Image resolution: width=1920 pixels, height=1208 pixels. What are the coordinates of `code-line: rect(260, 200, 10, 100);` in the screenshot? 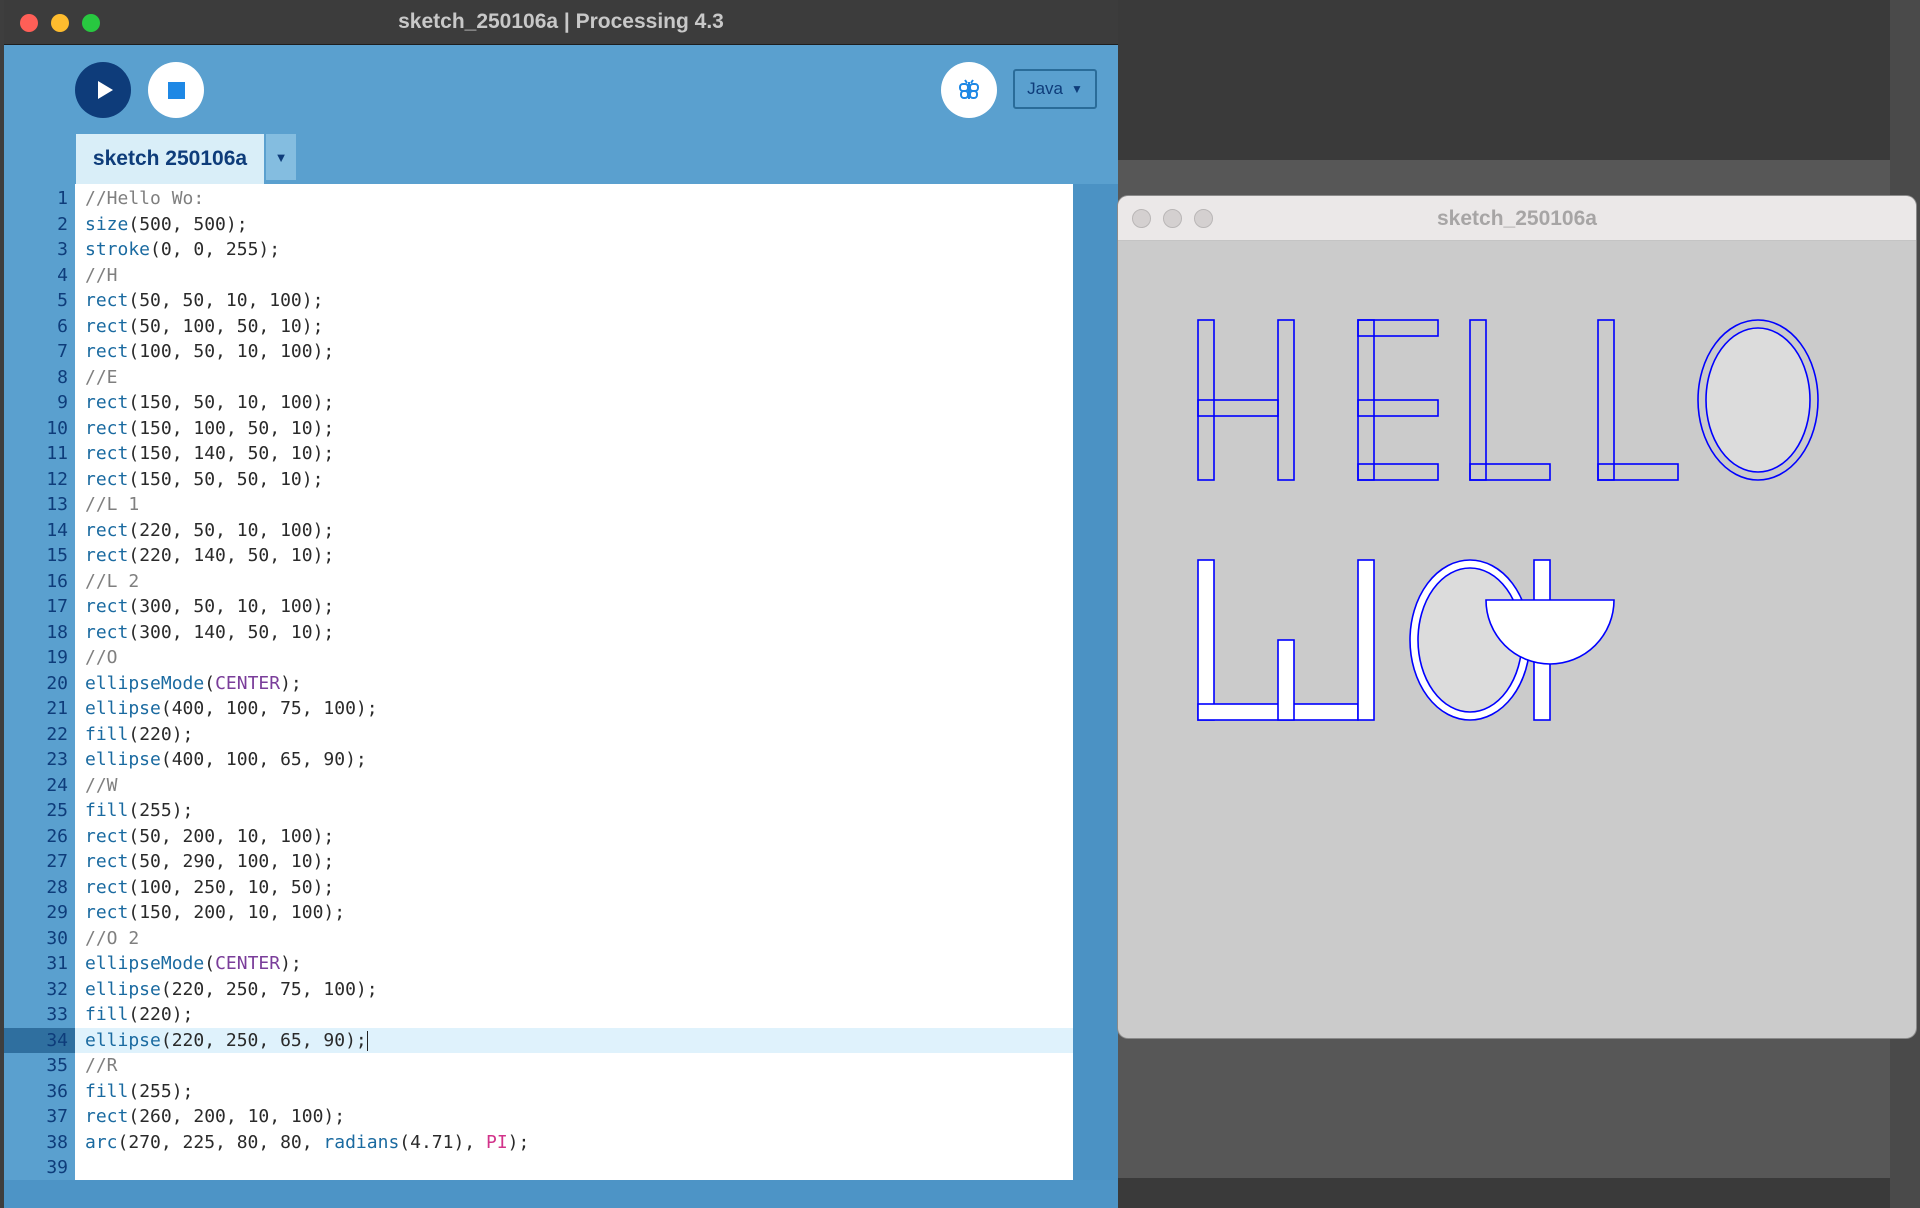 It's located at (579, 1117).